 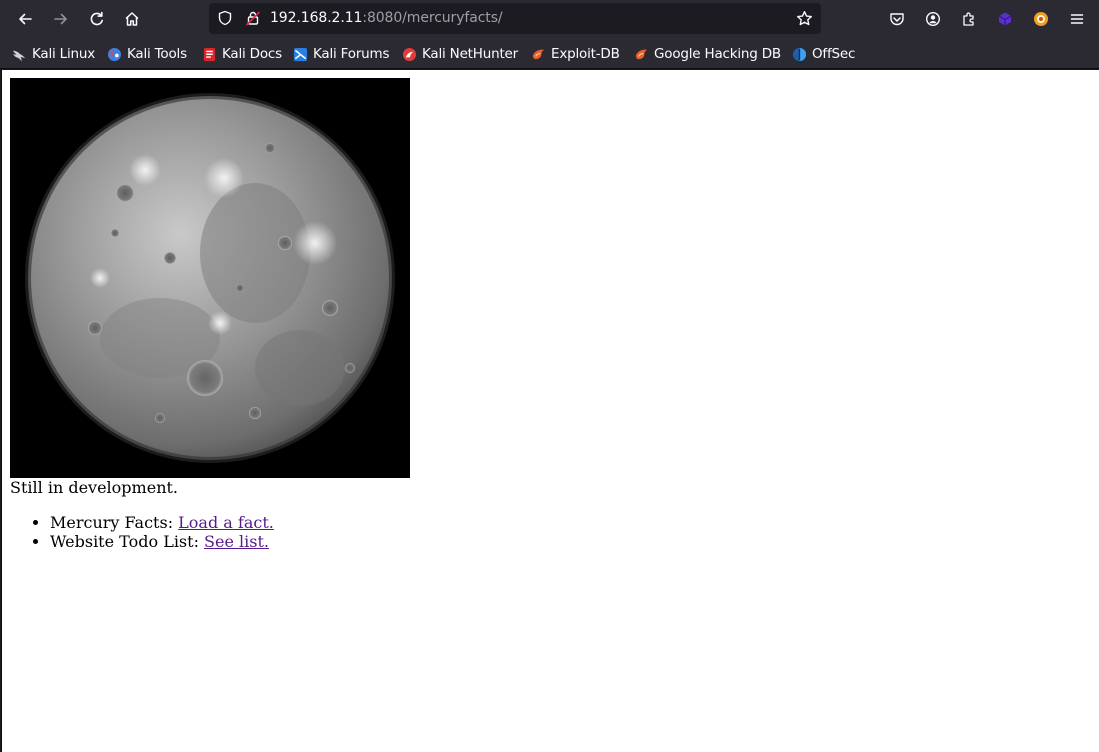 I want to click on ghdb-icon, so click(x=641, y=54).